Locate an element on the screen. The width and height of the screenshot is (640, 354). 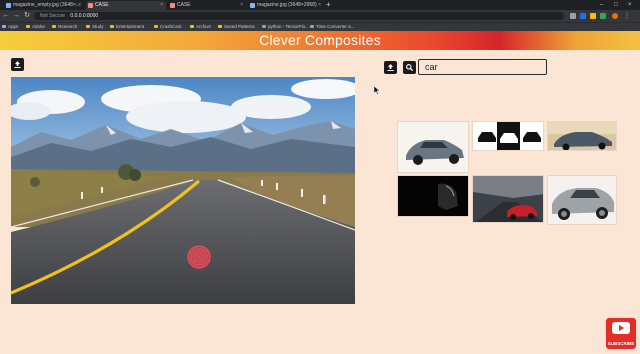
youtube-play-icon is located at coordinates (621, 328).